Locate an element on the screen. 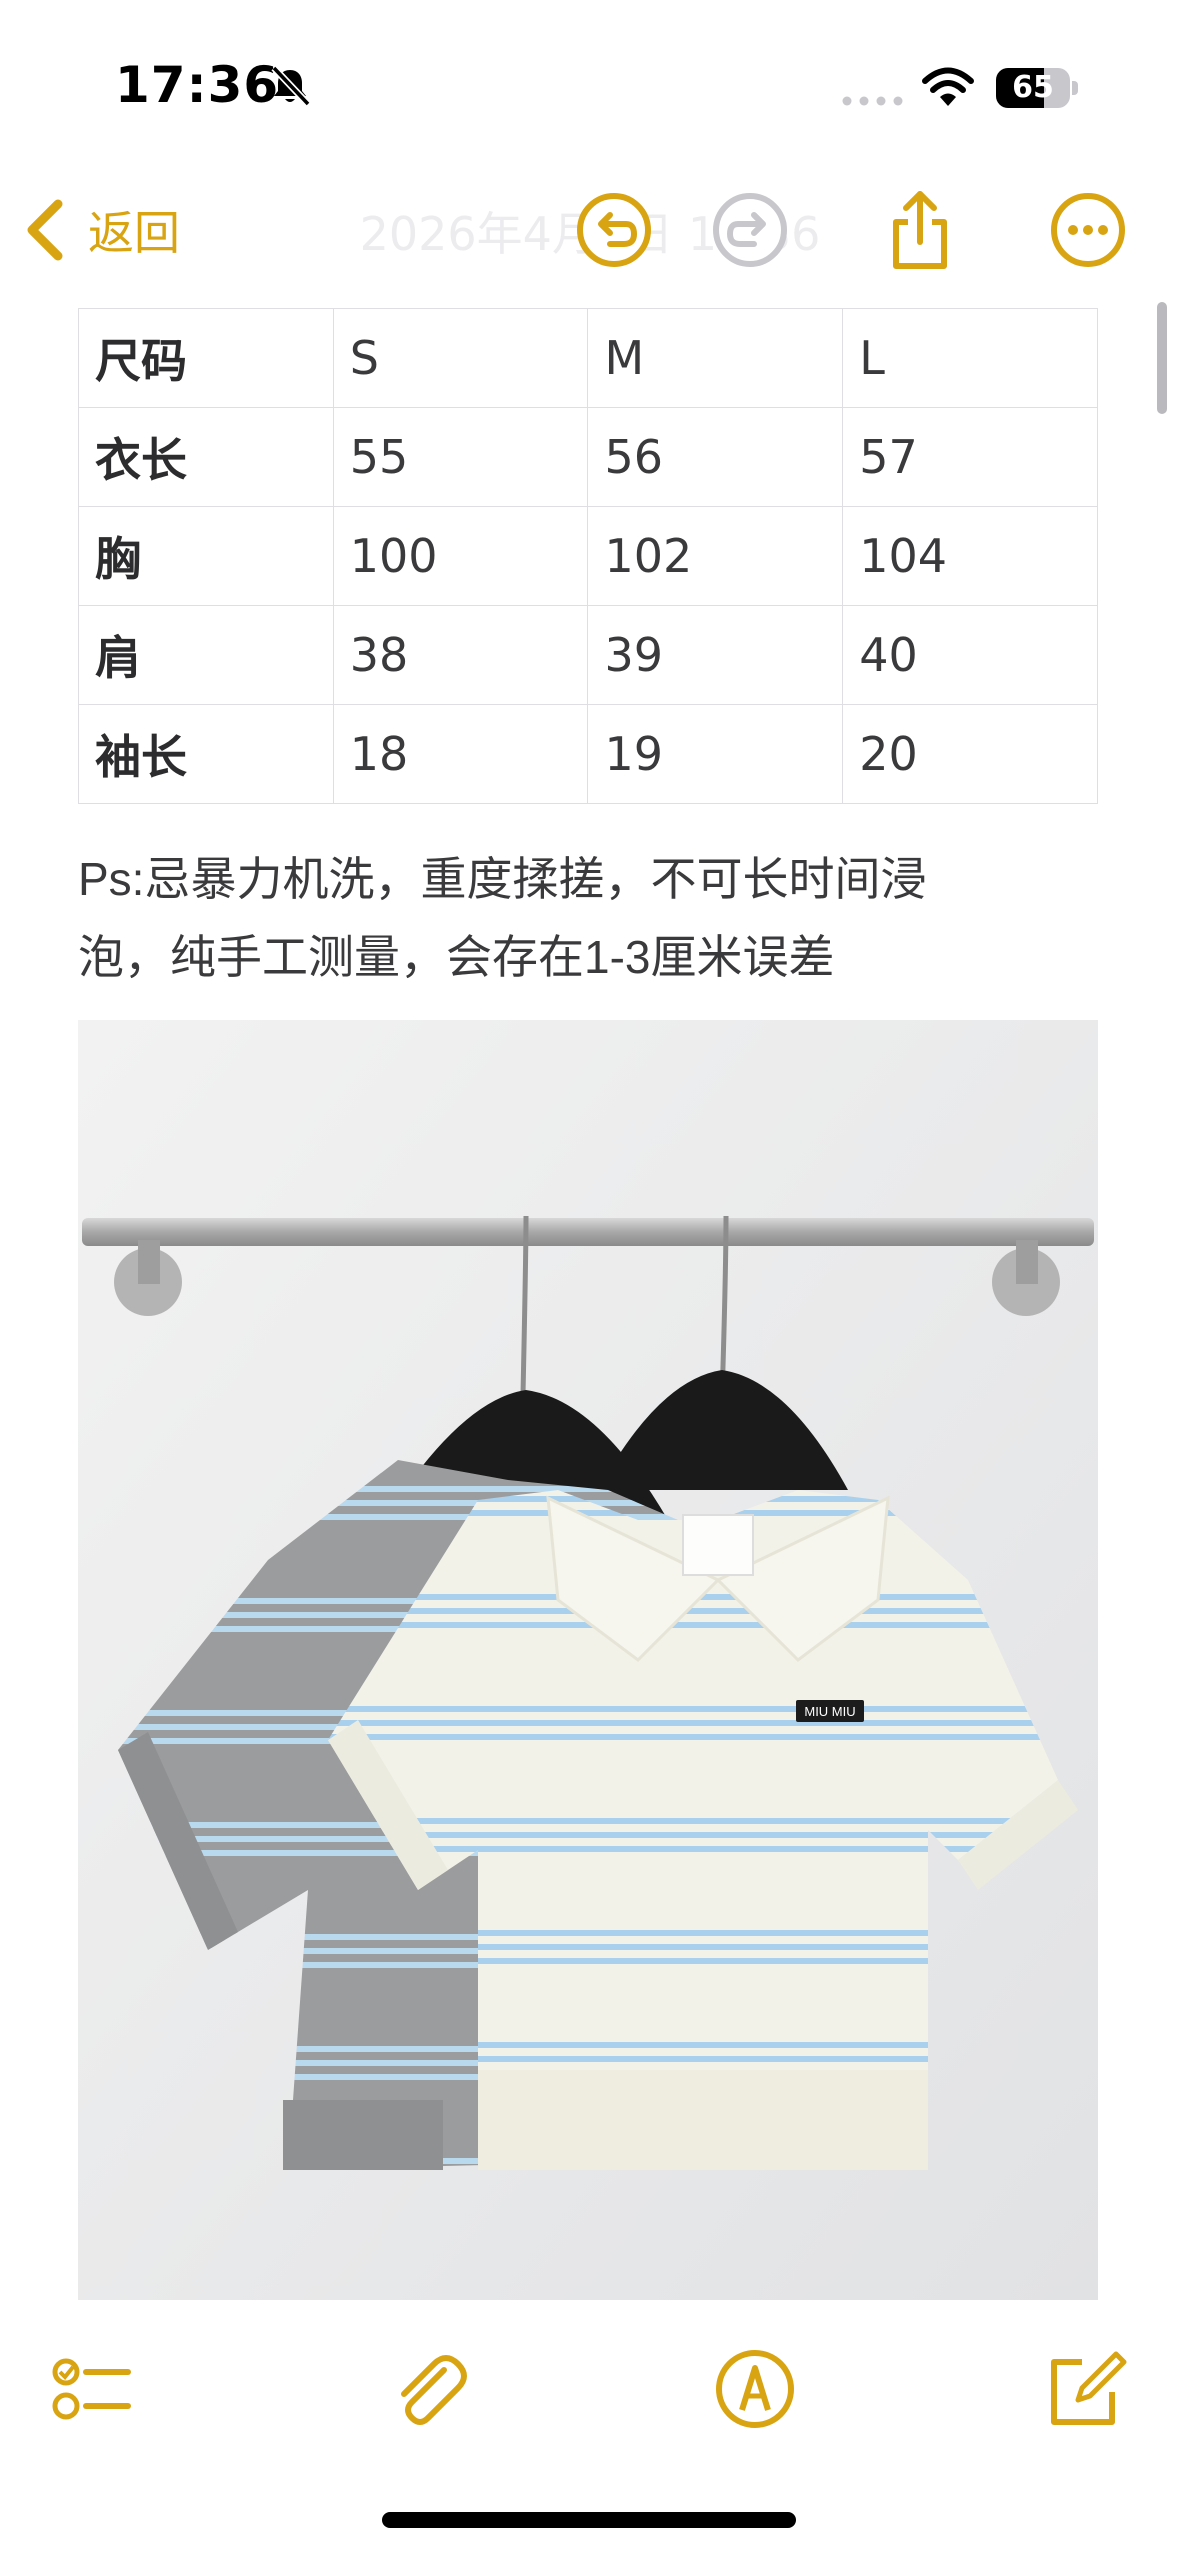  table-row: 胸 100 102 104 is located at coordinates (588, 556).